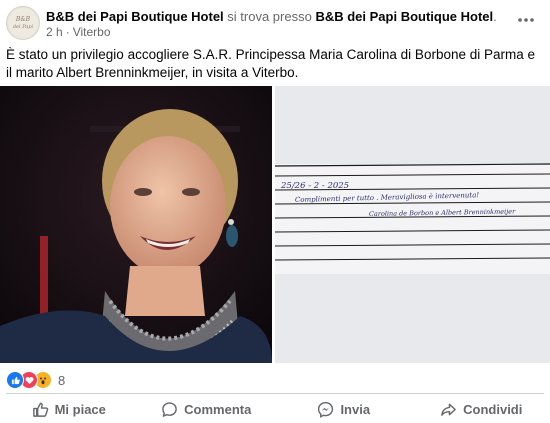 The image size is (550, 423). What do you see at coordinates (91, 32) in the screenshot?
I see `post-place: Viterbo` at bounding box center [91, 32].